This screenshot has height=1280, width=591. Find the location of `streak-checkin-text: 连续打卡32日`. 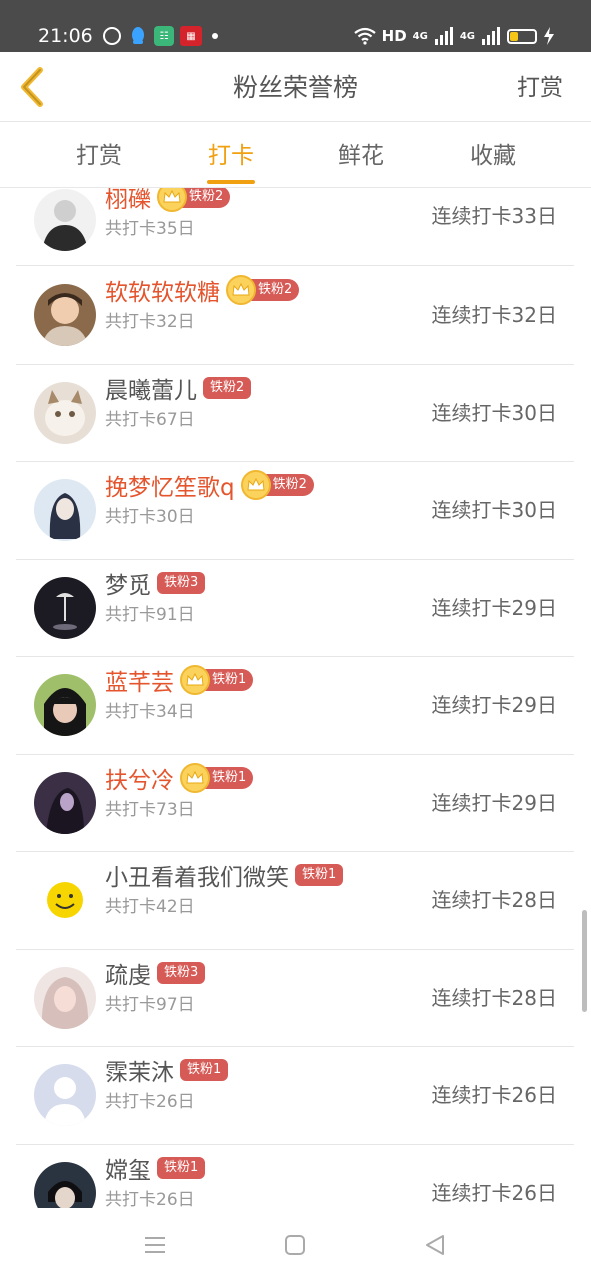

streak-checkin-text: 连续打卡32日 is located at coordinates (494, 315).